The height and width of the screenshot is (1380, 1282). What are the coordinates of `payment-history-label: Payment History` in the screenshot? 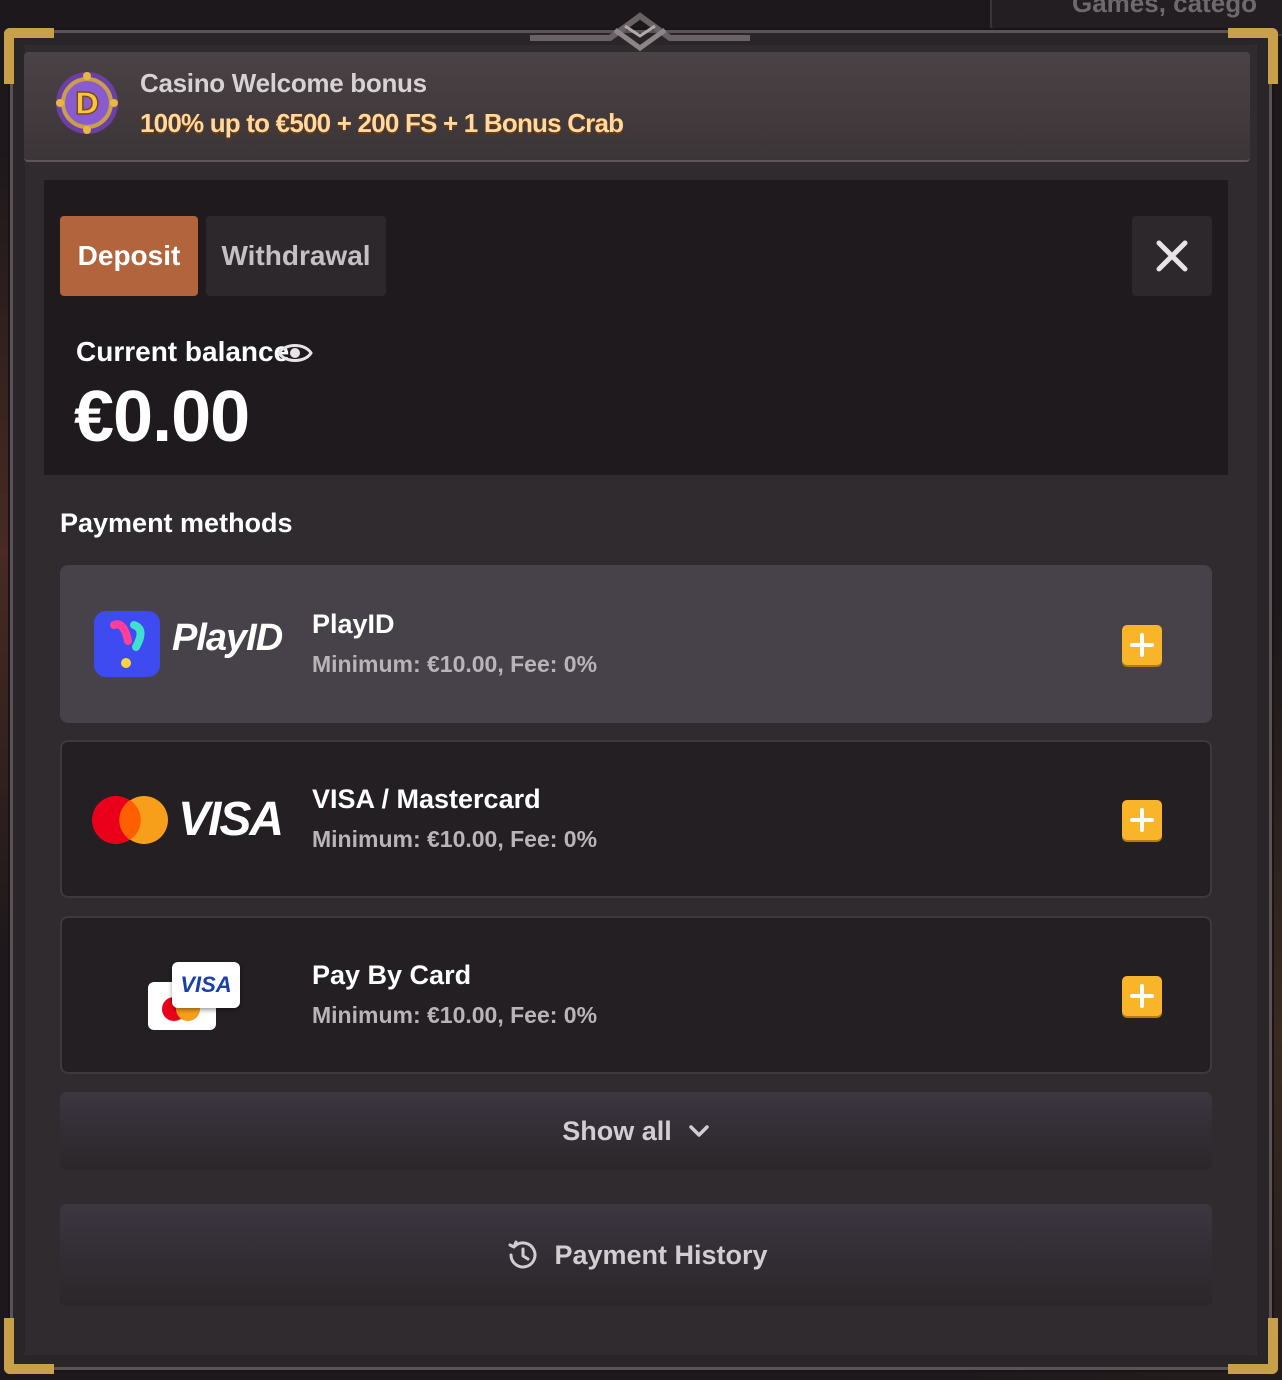 It's located at (661, 1254).